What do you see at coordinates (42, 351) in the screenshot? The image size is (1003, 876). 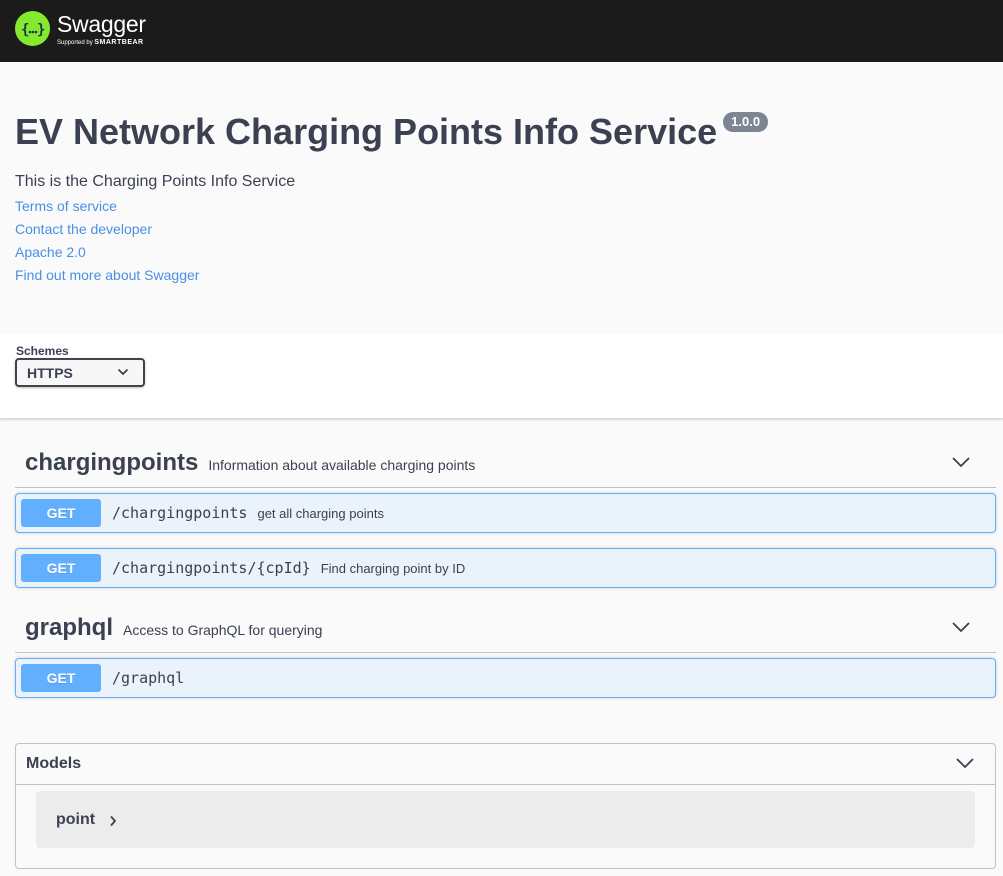 I see `schemes-label: Schemes` at bounding box center [42, 351].